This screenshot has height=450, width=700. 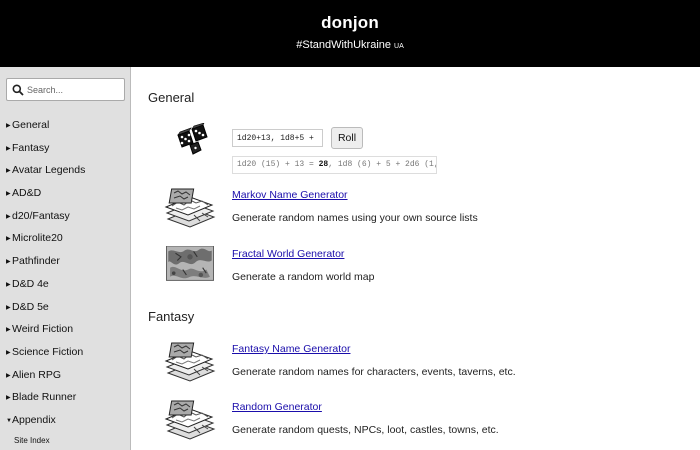 I want to click on sidebar-subitem-site-index: Site Index, so click(x=32, y=440).